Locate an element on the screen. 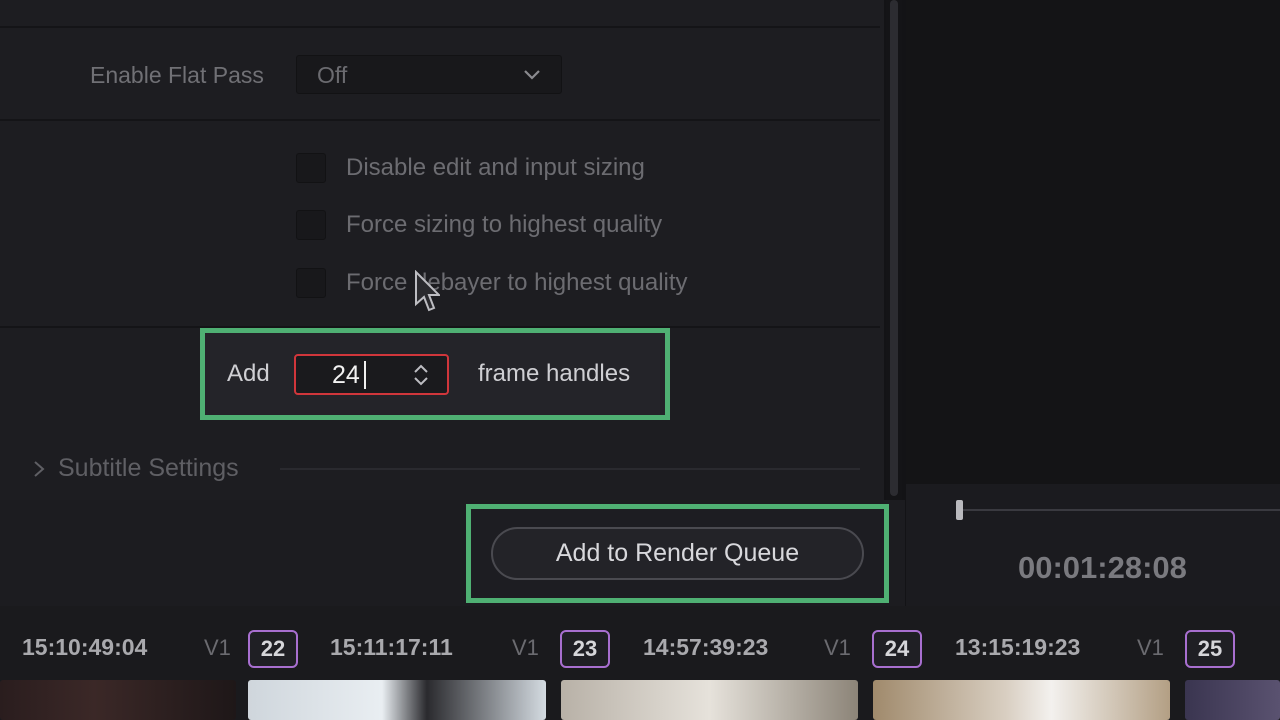  subtitle-settings-label: Subtitle Settings is located at coordinates (148, 468).